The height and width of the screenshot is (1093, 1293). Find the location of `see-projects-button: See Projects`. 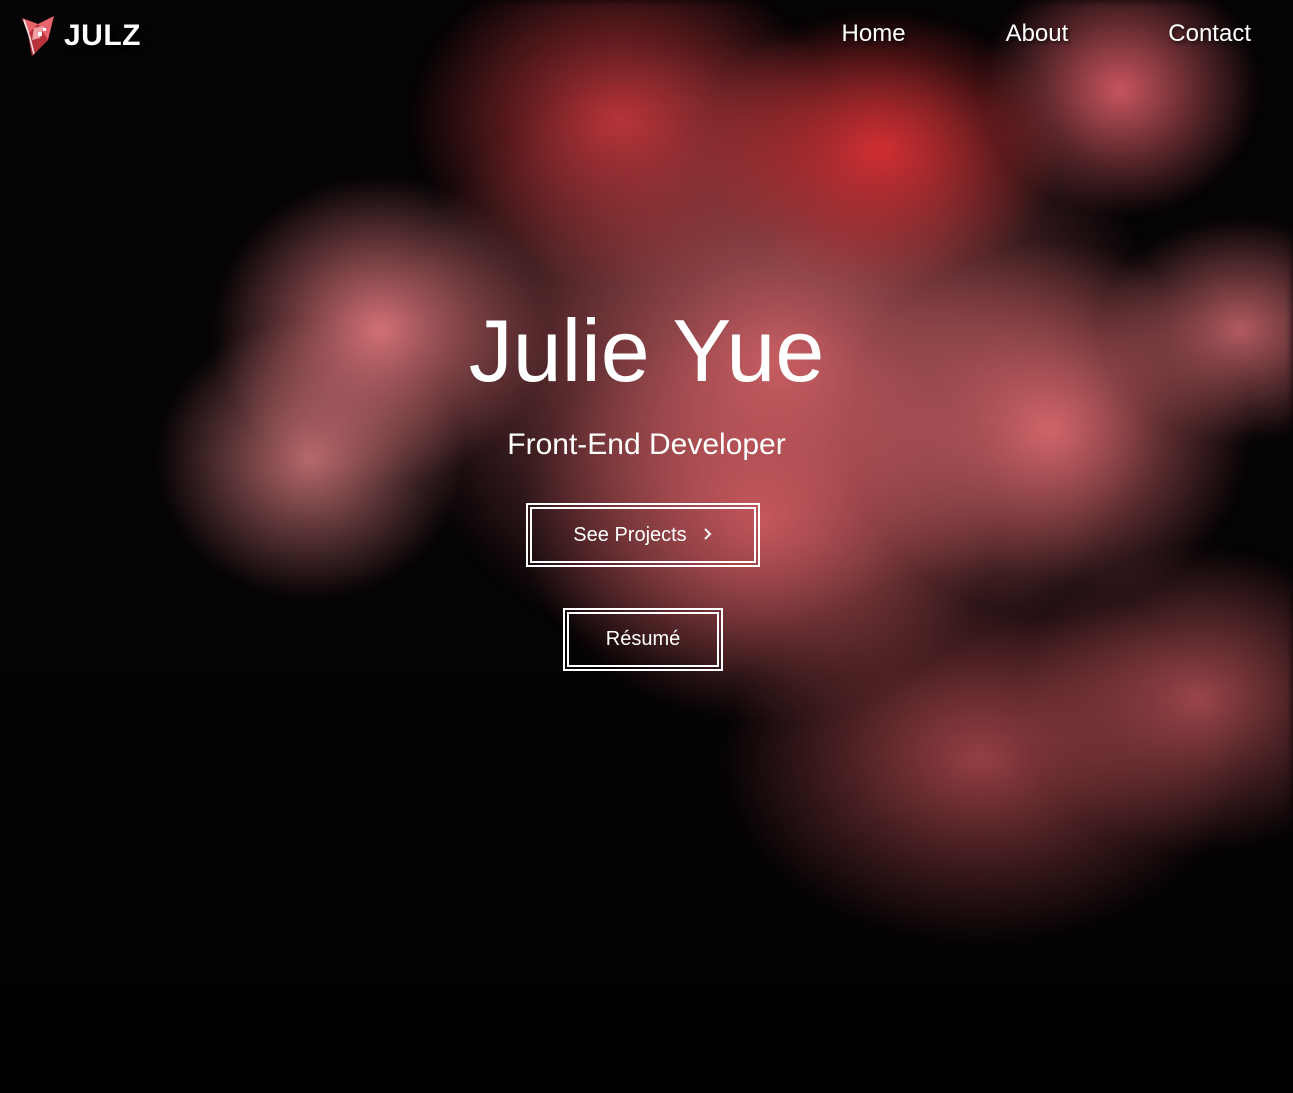

see-projects-button: See Projects is located at coordinates (643, 535).